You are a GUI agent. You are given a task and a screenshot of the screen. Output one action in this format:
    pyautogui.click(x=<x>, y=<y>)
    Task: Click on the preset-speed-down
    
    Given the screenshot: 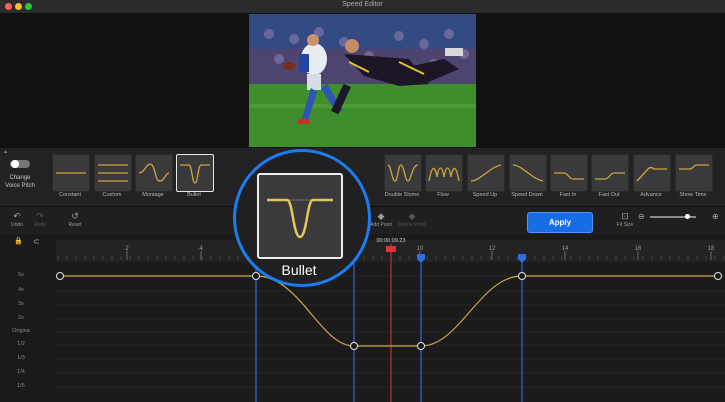 What is the action you would take?
    pyautogui.click(x=528, y=173)
    